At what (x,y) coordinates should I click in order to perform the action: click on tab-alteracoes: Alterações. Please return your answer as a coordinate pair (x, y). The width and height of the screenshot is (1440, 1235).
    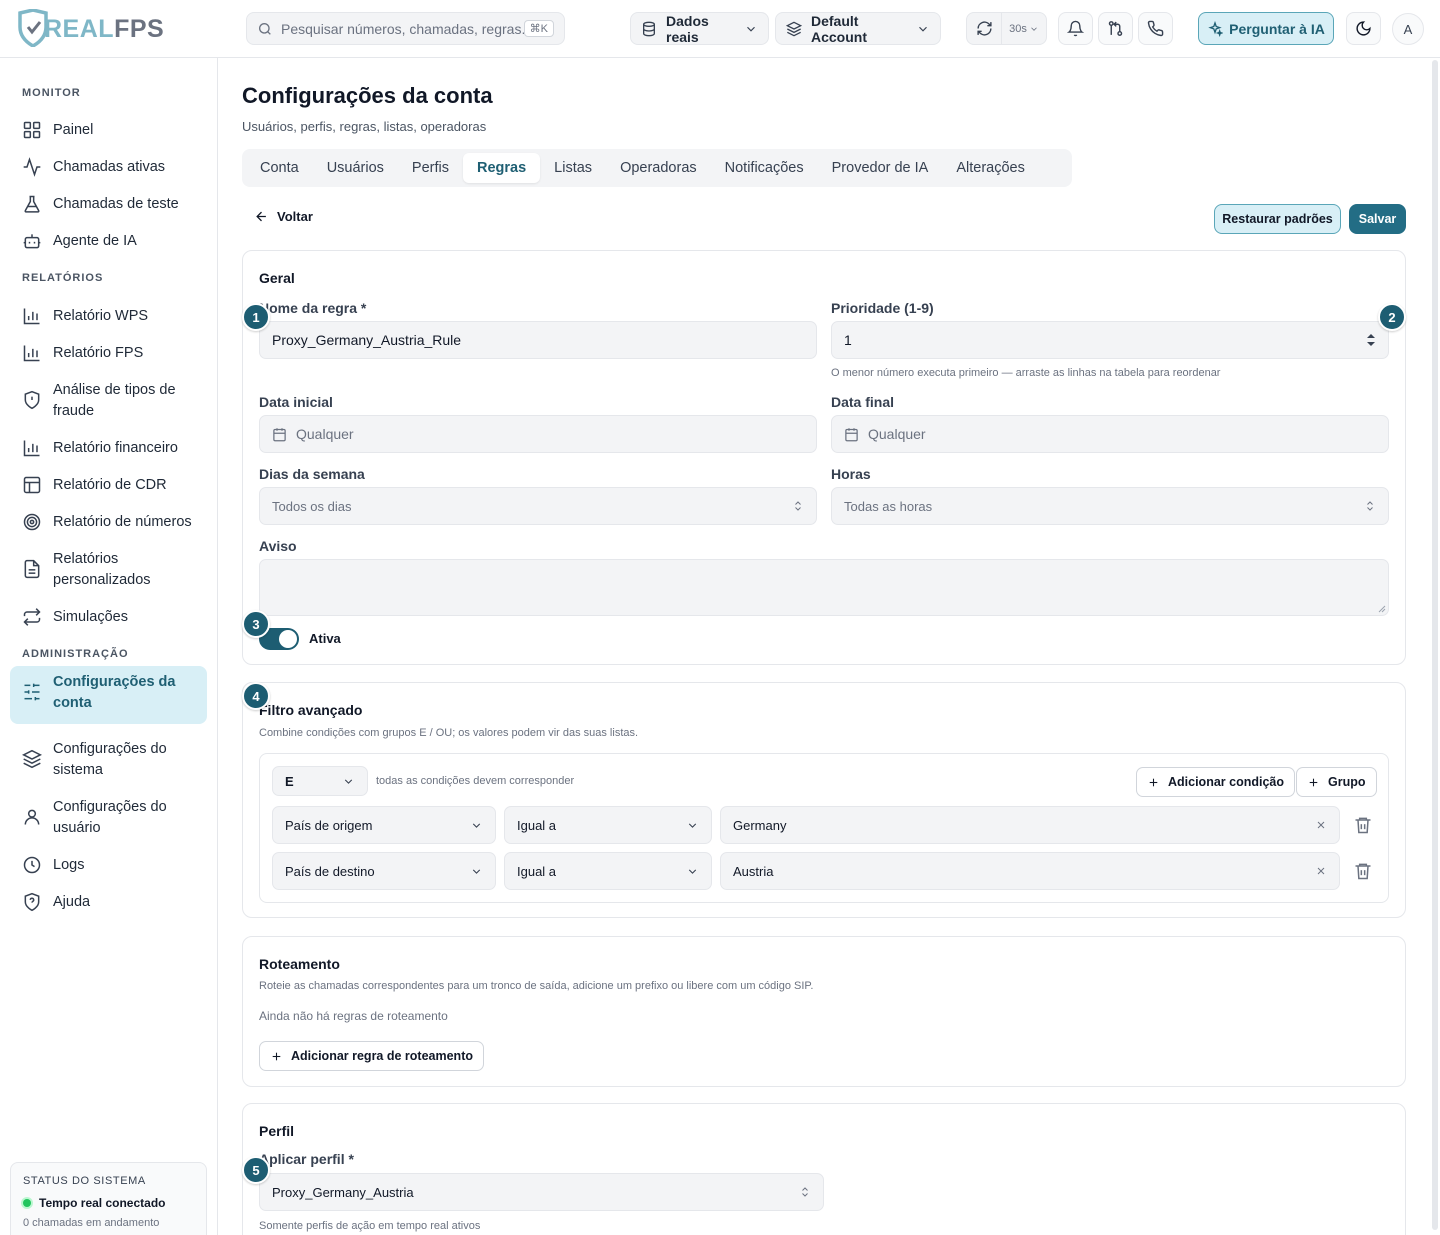
    Looking at the image, I should click on (990, 168).